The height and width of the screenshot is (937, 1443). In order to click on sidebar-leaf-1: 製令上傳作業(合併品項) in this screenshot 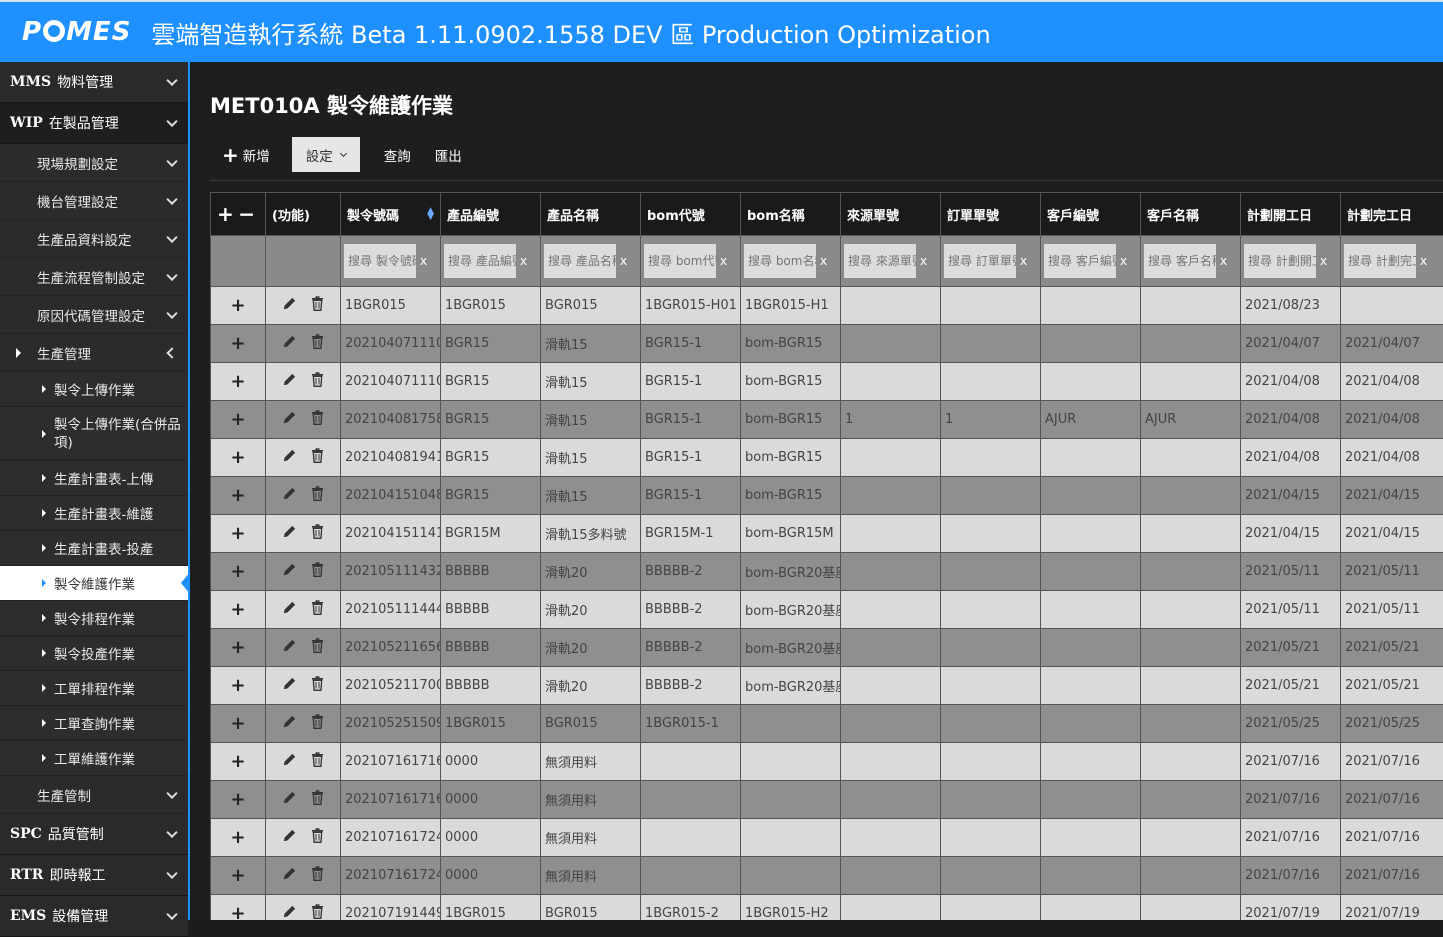, I will do `click(94, 434)`.